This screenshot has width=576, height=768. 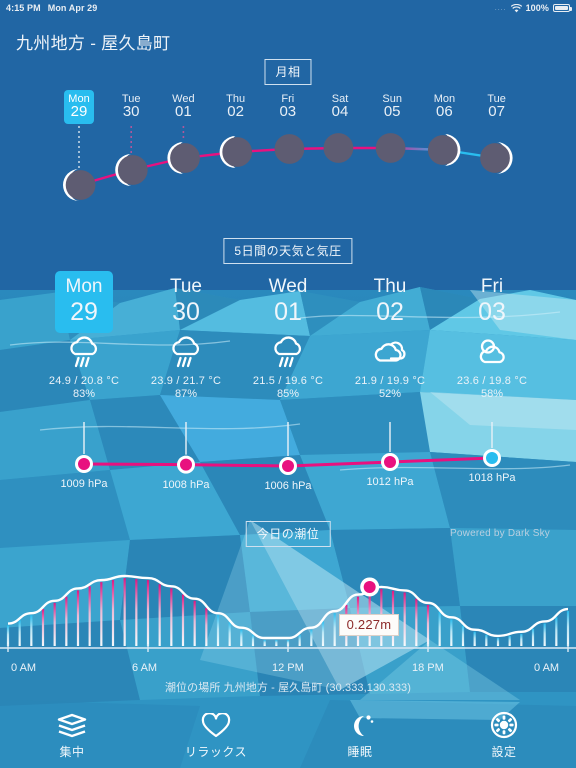 I want to click on weather-day-number: 29, so click(x=84, y=312).